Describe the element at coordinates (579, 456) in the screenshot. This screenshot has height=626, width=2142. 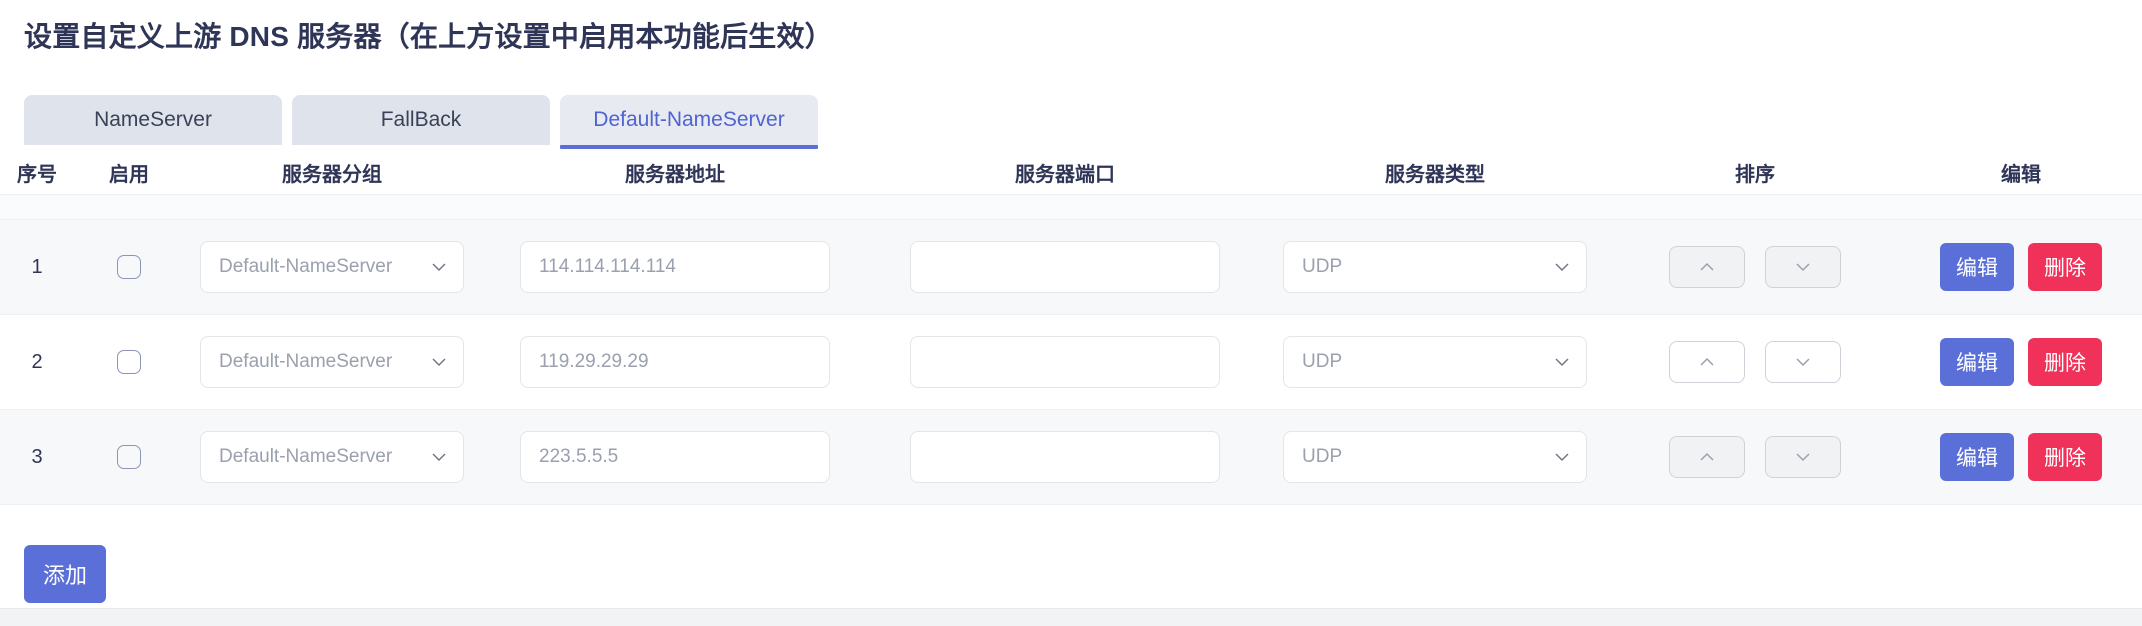
I see `server-address-value: 223.5.5.5` at that location.